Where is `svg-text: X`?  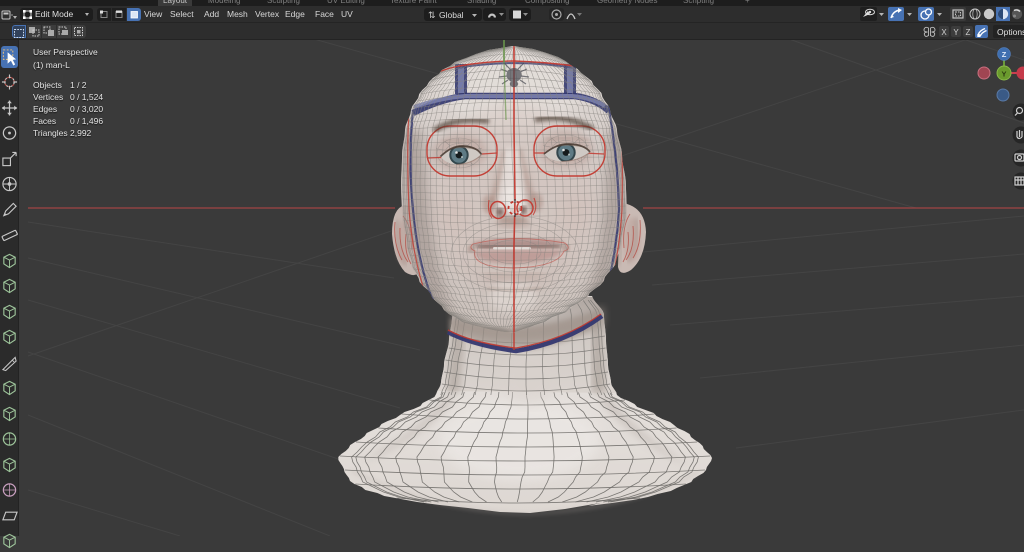 svg-text: X is located at coordinates (944, 32).